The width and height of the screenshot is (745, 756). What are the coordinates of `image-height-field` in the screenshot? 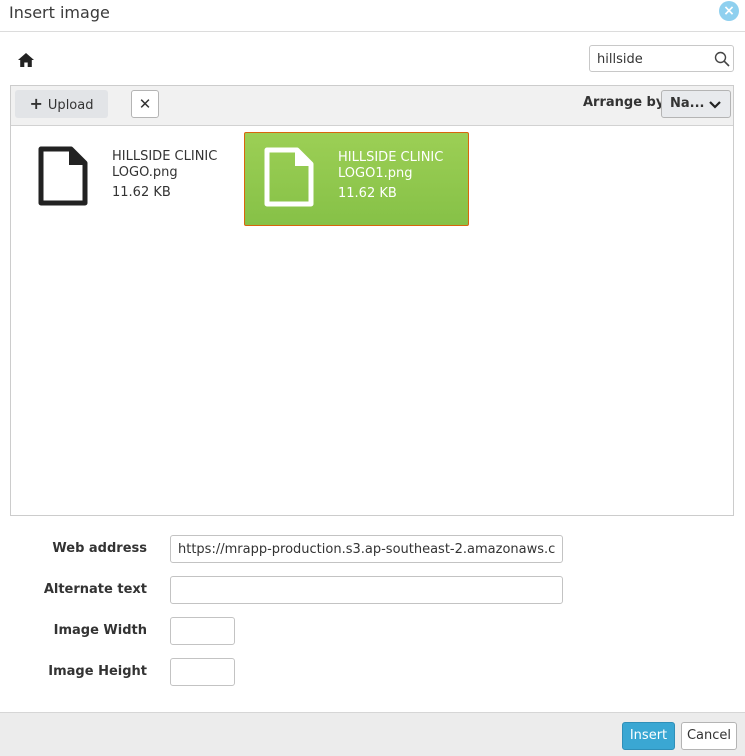 It's located at (202, 672).